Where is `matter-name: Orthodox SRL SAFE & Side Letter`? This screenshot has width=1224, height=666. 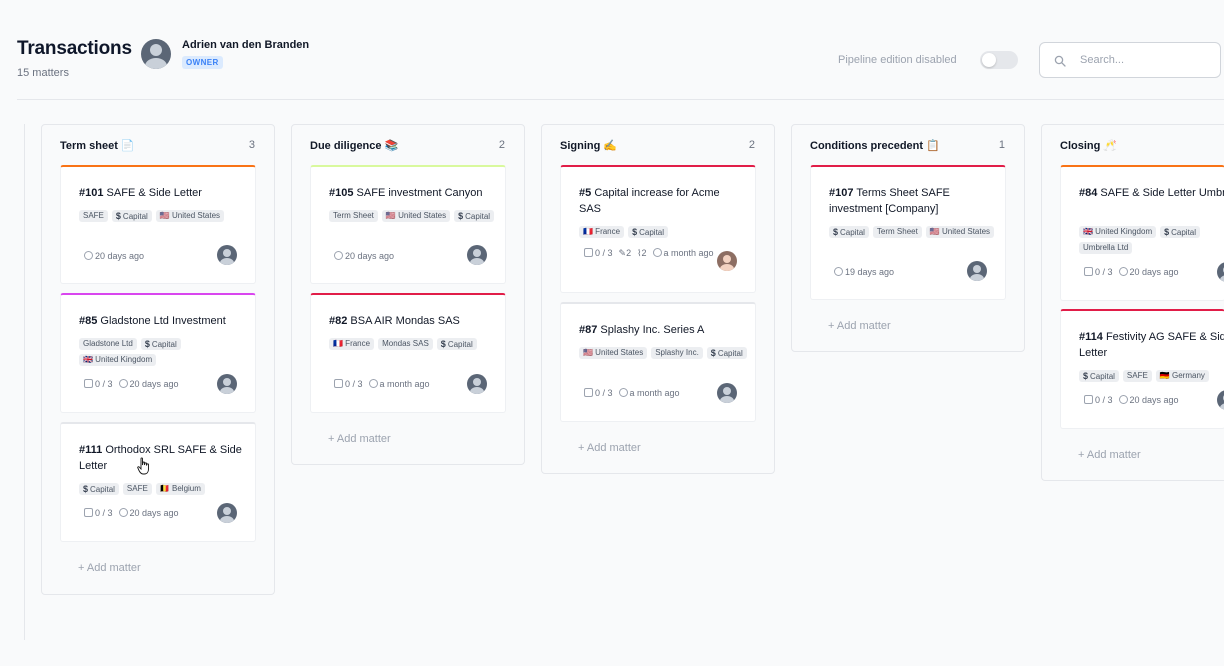 matter-name: Orthodox SRL SAFE & Side Letter is located at coordinates (160, 458).